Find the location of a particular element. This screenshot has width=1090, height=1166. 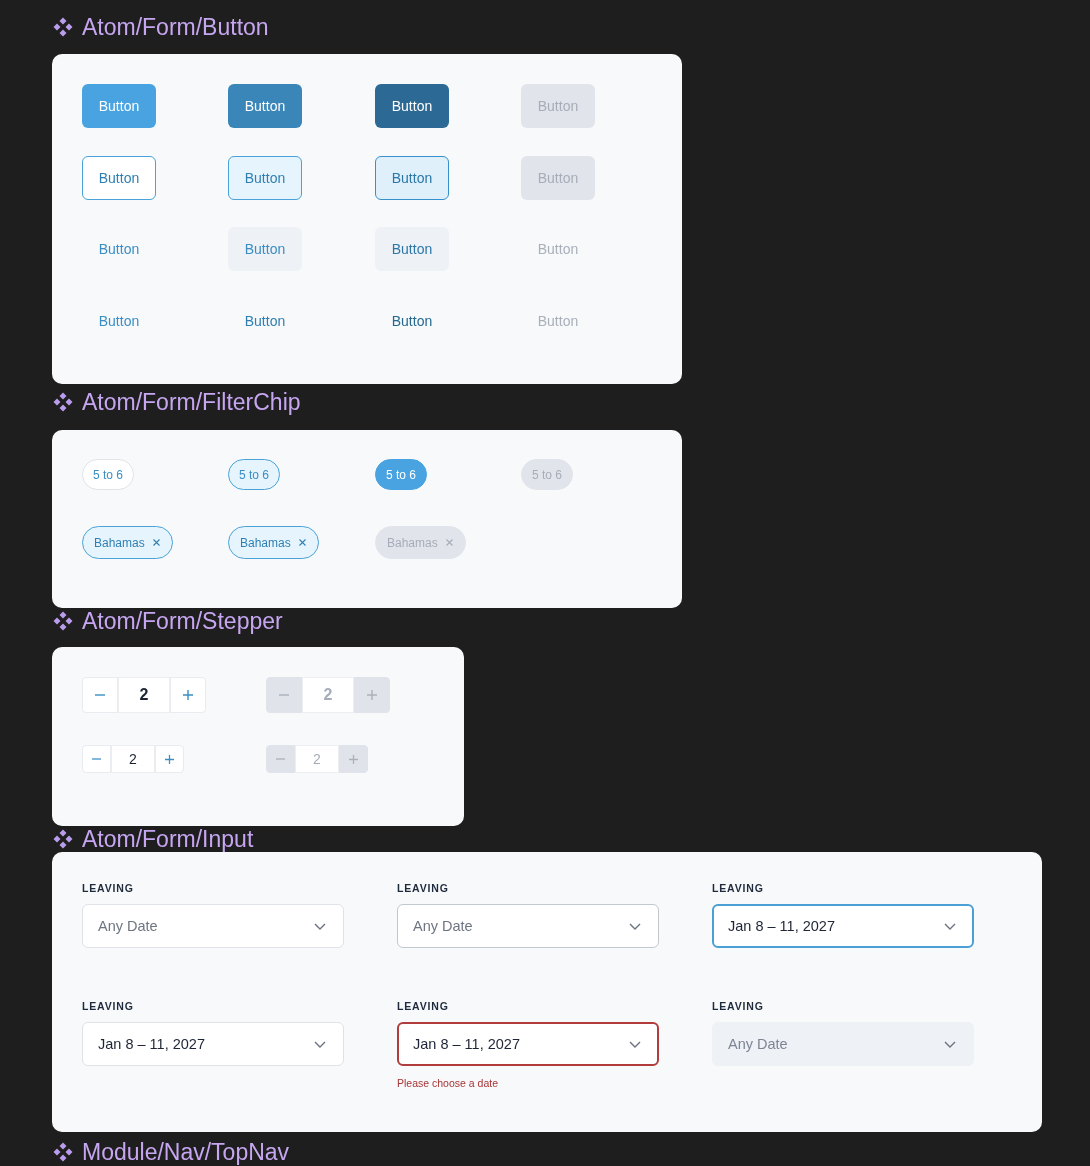

section-title: Atom/Form/Input is located at coordinates (168, 839).